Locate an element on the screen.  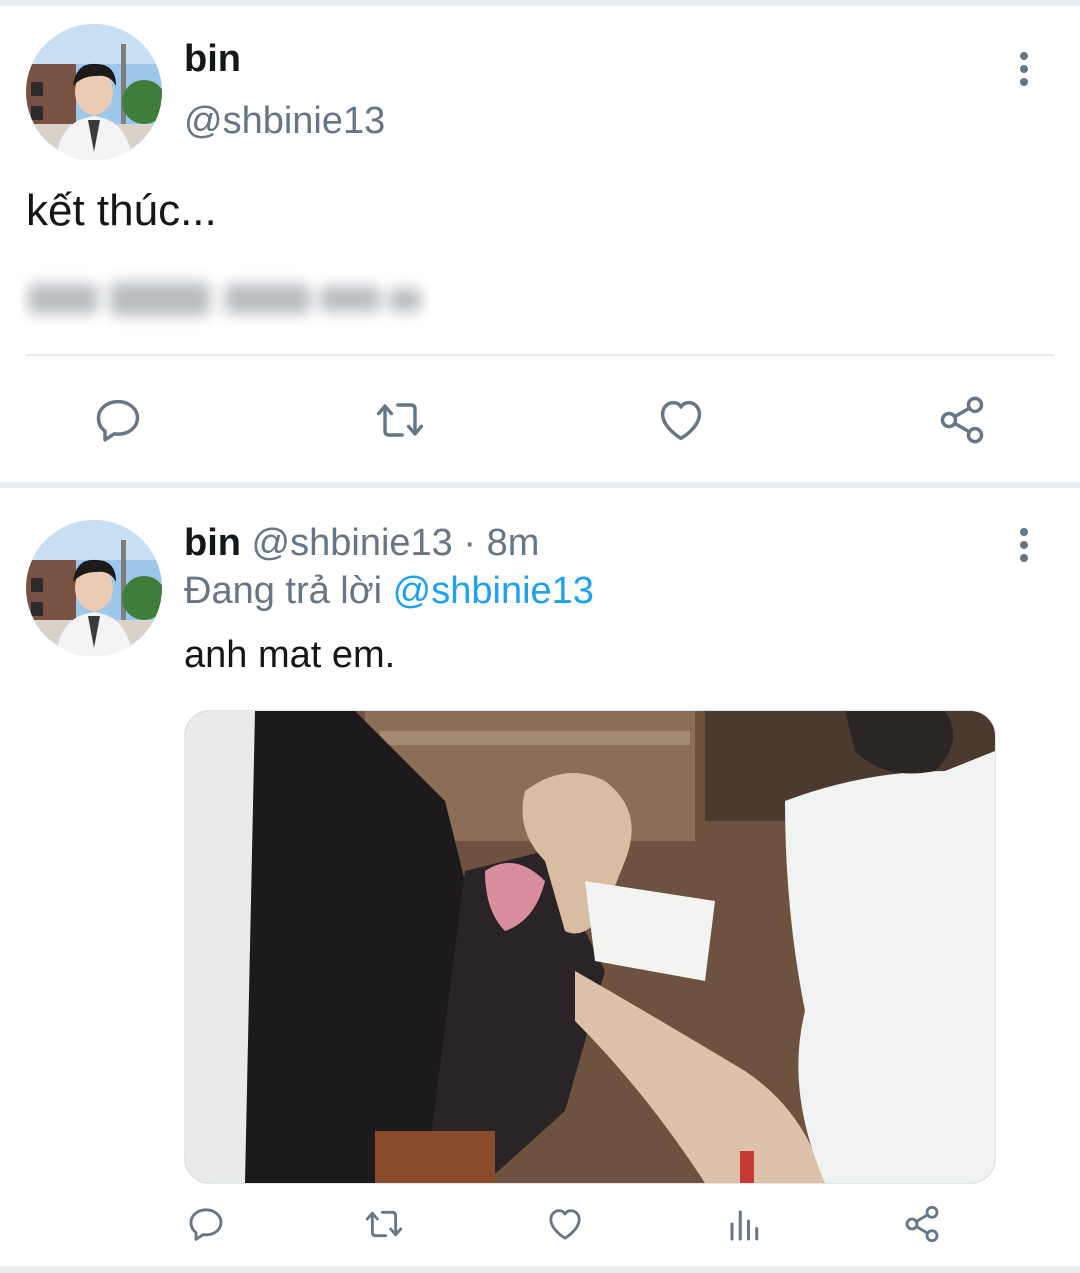
replying-to: Đang trả lời @shbinie13 is located at coordinates (389, 591).